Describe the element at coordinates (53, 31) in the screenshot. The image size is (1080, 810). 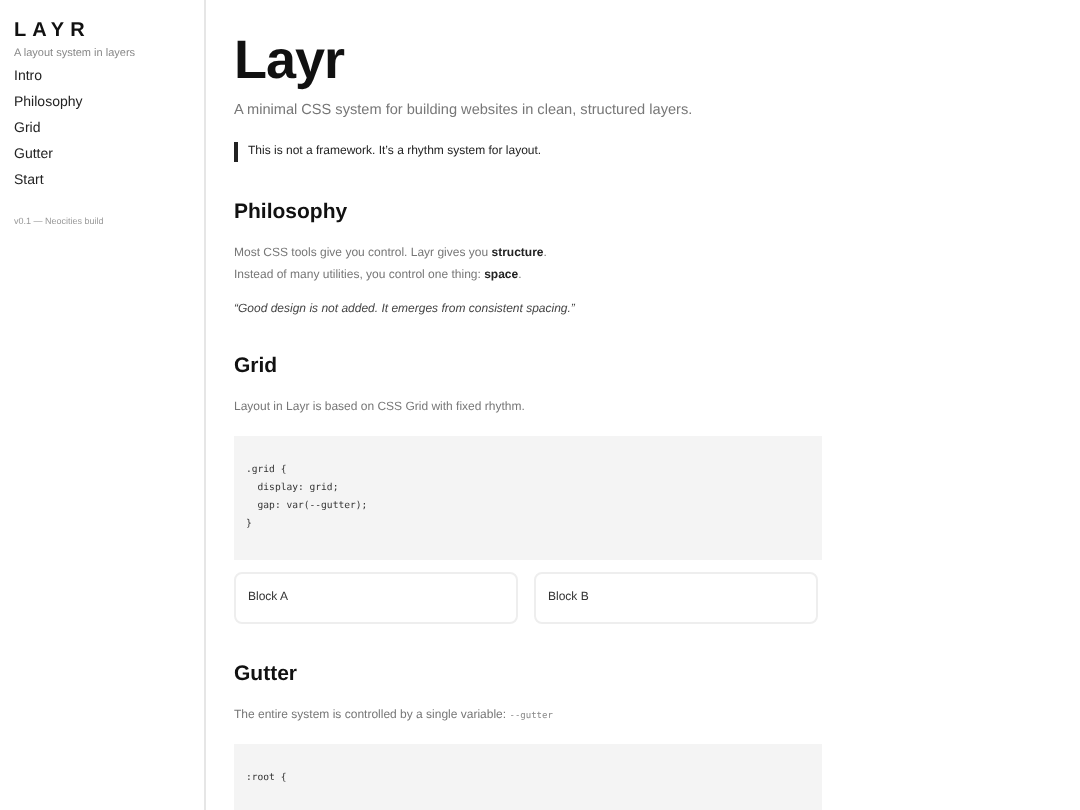
I see `logo: LAYR` at that location.